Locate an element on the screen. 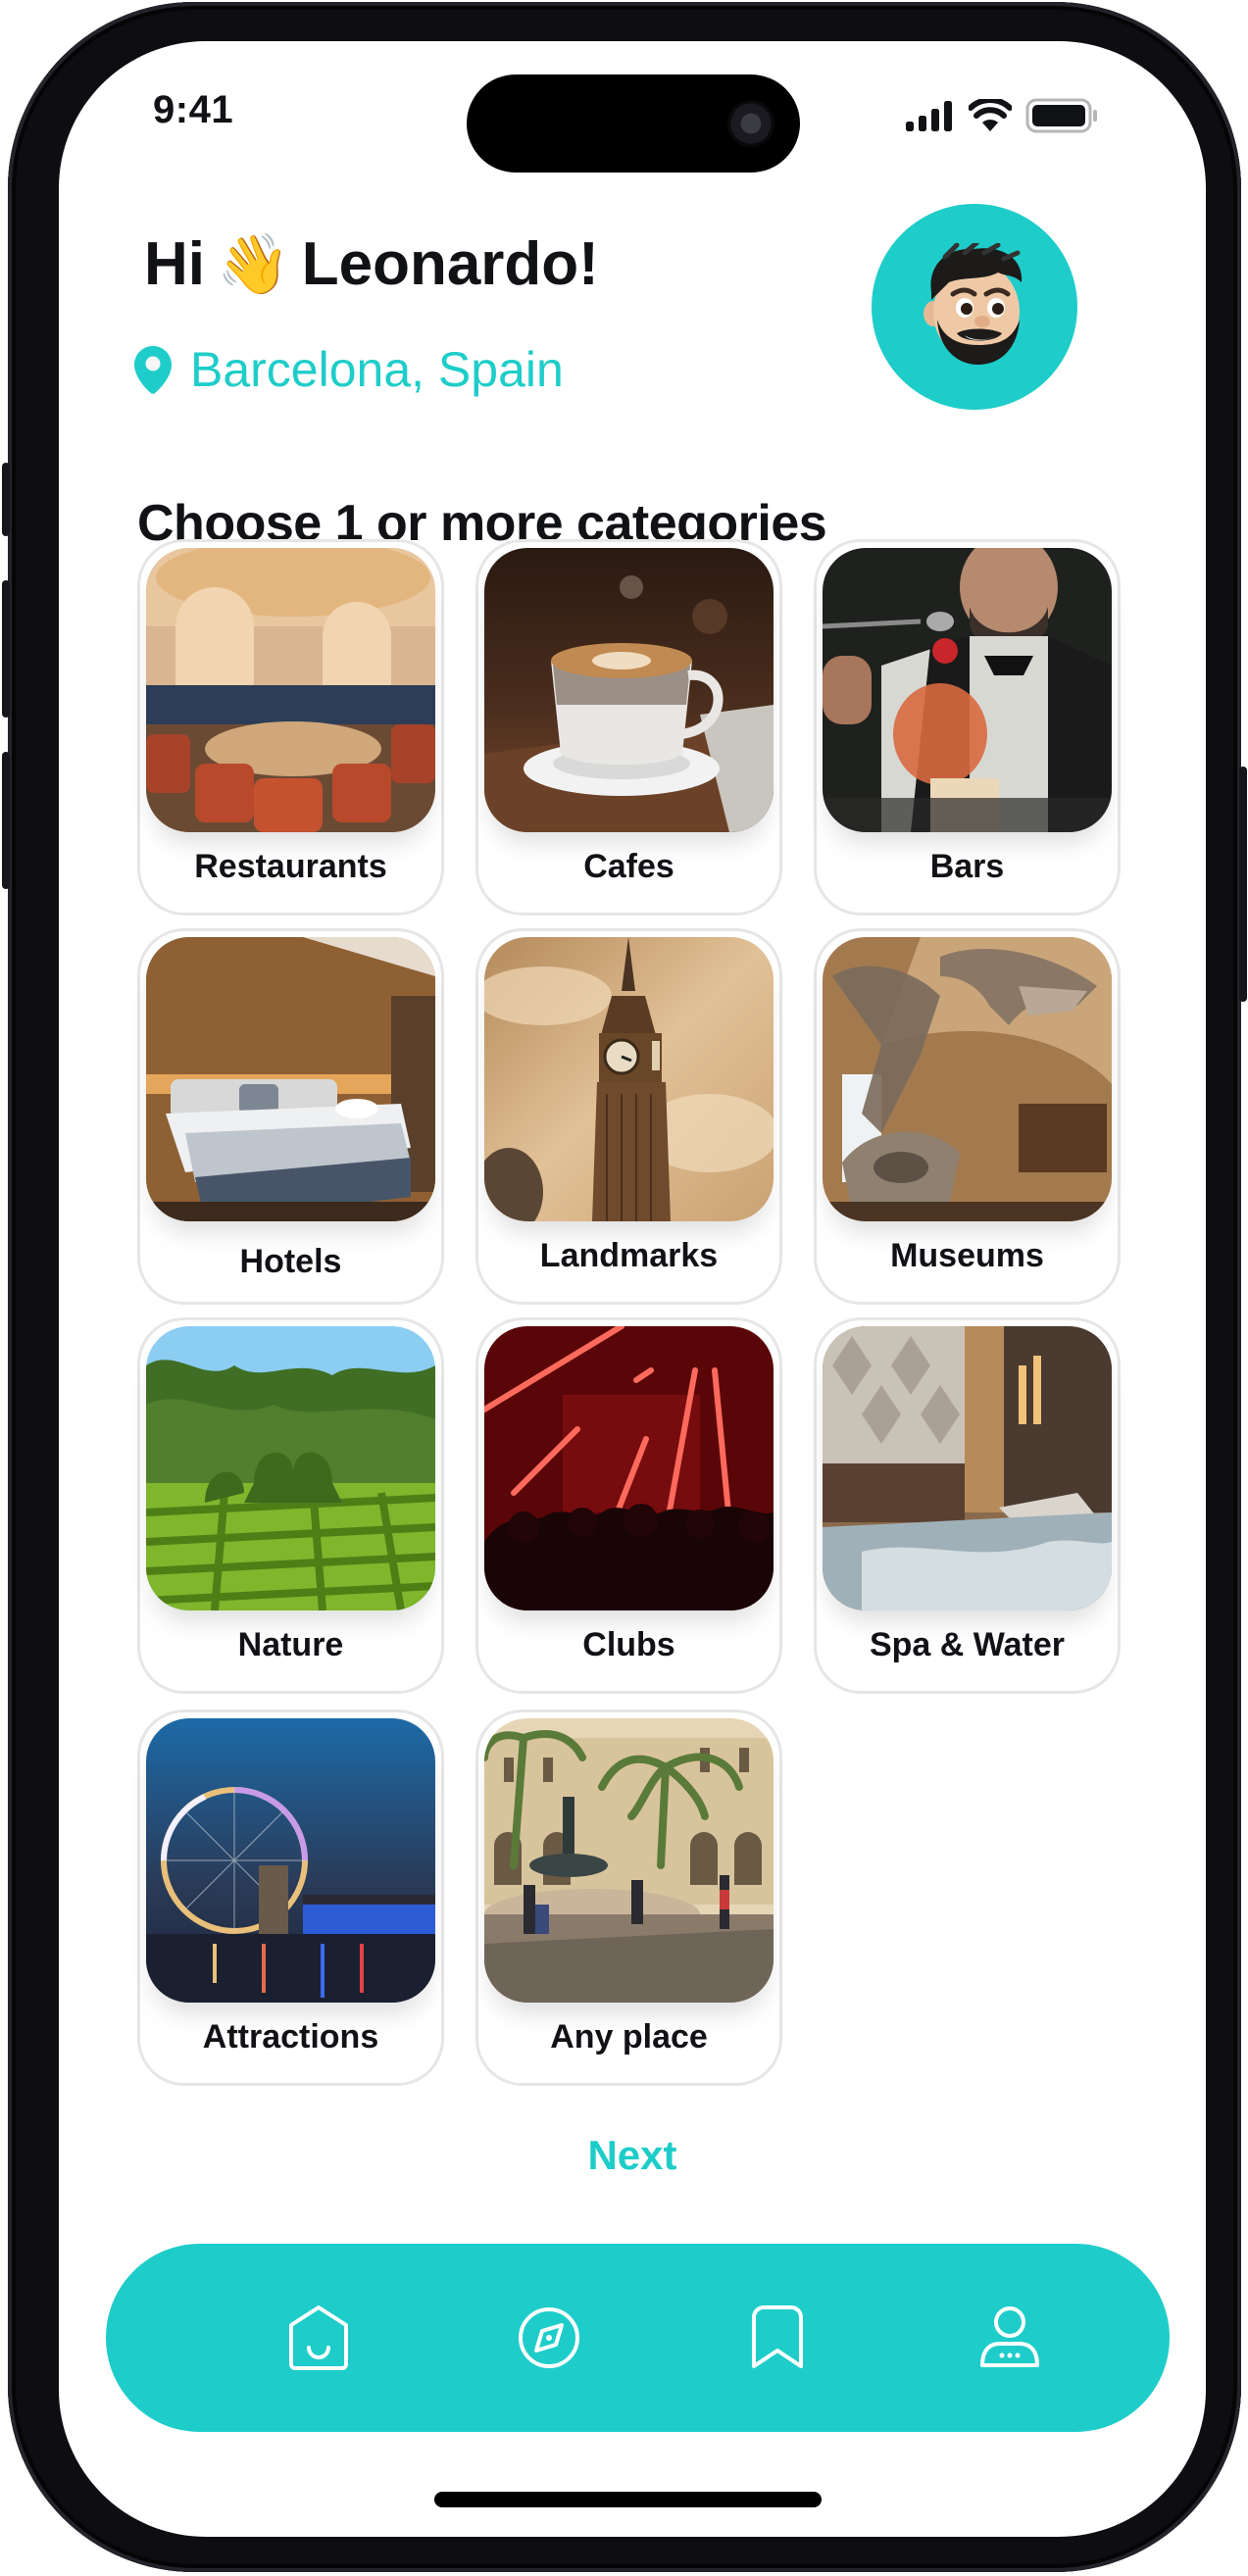 This screenshot has width=1248, height=2576. greeting-name: Leonardo! is located at coordinates (450, 264).